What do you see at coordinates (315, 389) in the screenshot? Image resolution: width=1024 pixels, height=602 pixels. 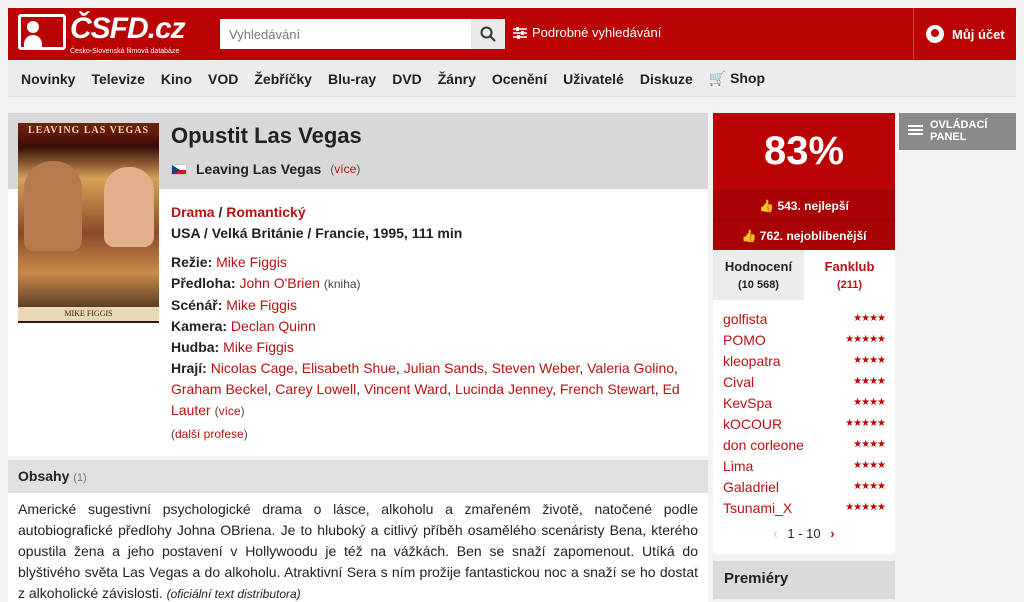 I see `cast-link: Carey Lowell` at bounding box center [315, 389].